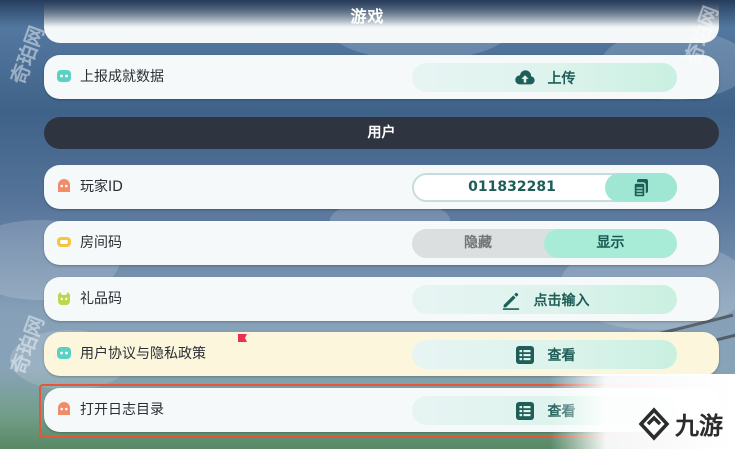 Image resolution: width=735 pixels, height=449 pixels. What do you see at coordinates (122, 410) in the screenshot?
I see `open-log-directory-label: 打开日志目录` at bounding box center [122, 410].